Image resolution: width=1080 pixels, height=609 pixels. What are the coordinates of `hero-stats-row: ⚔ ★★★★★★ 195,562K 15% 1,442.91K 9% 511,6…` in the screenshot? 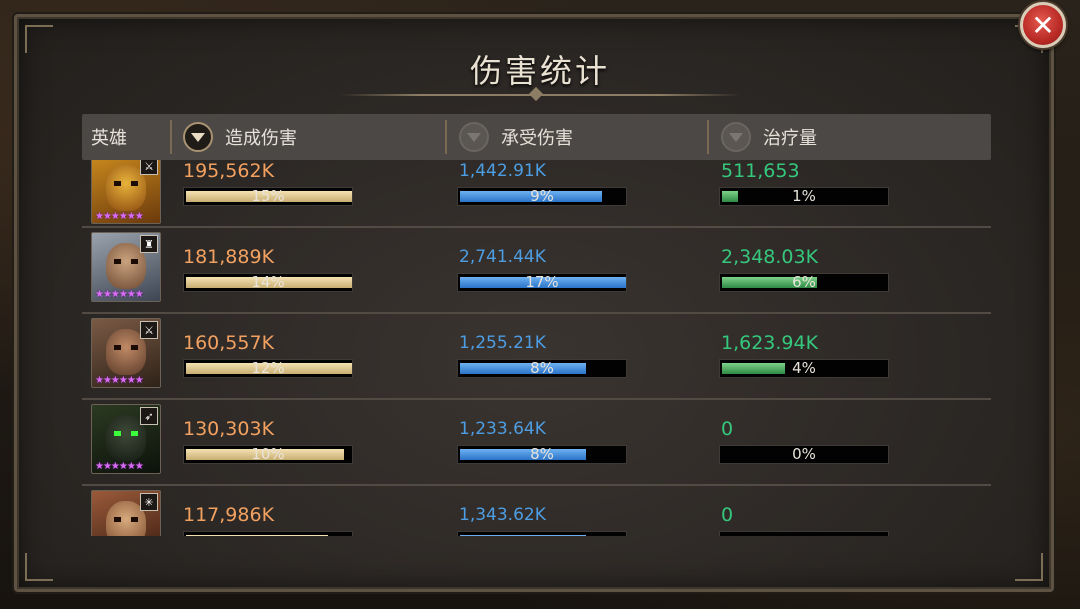 It's located at (536, 194).